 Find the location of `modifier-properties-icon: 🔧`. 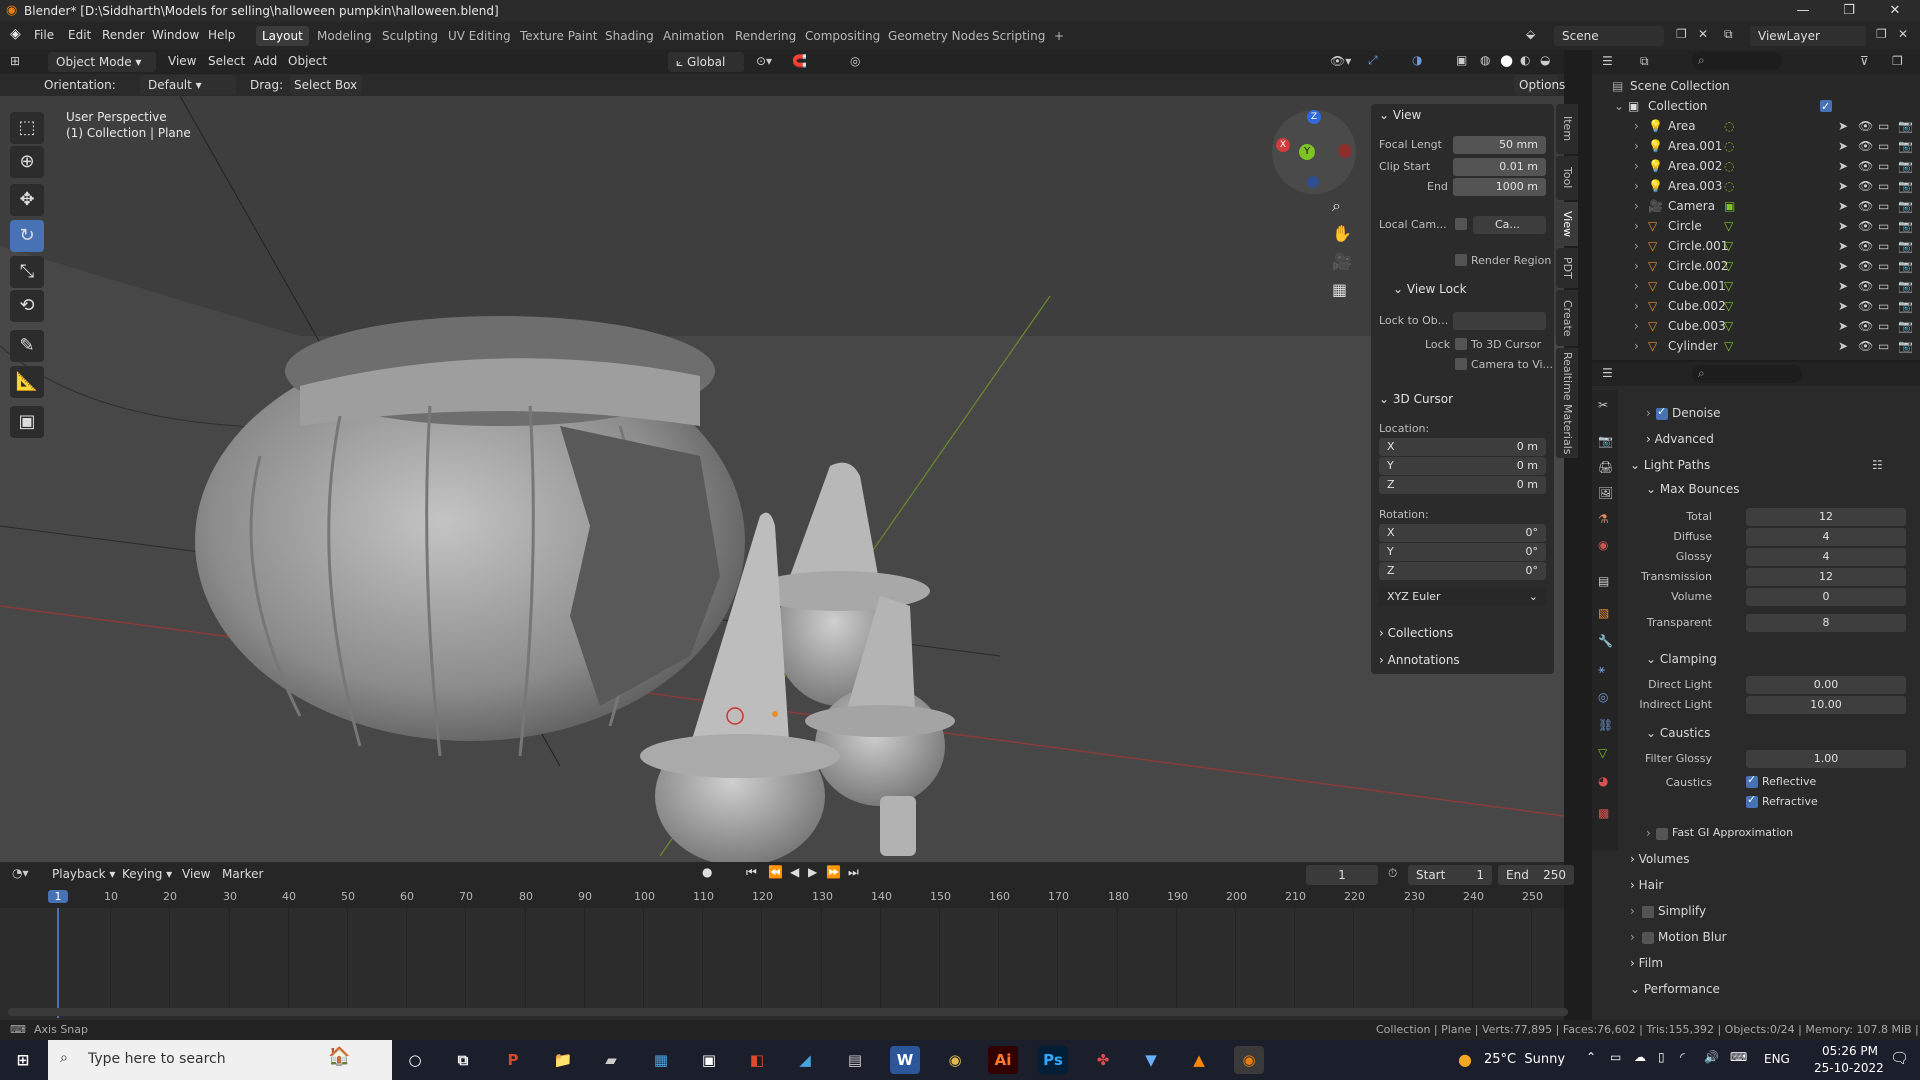

modifier-properties-icon: 🔧 is located at coordinates (1605, 641).